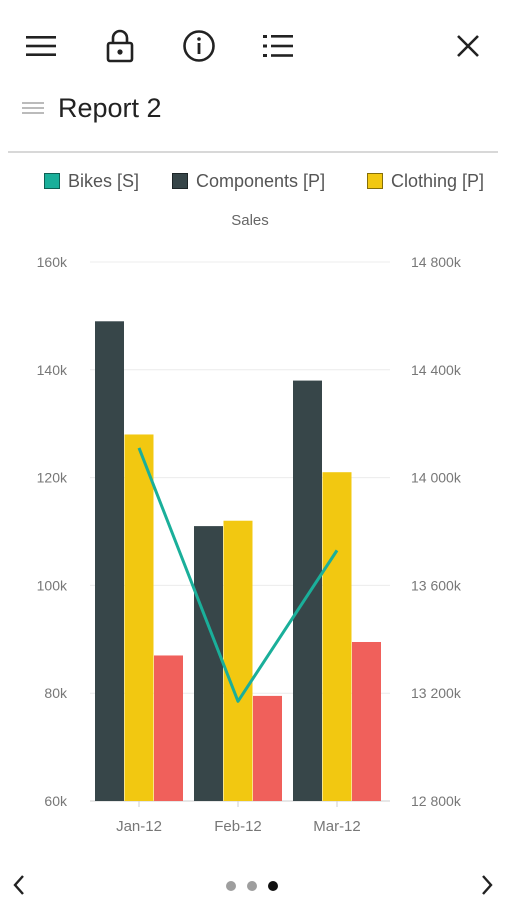 The image size is (506, 900). Describe the element at coordinates (56, 801) in the screenshot. I see `y-left-tick-label: 60k` at that location.